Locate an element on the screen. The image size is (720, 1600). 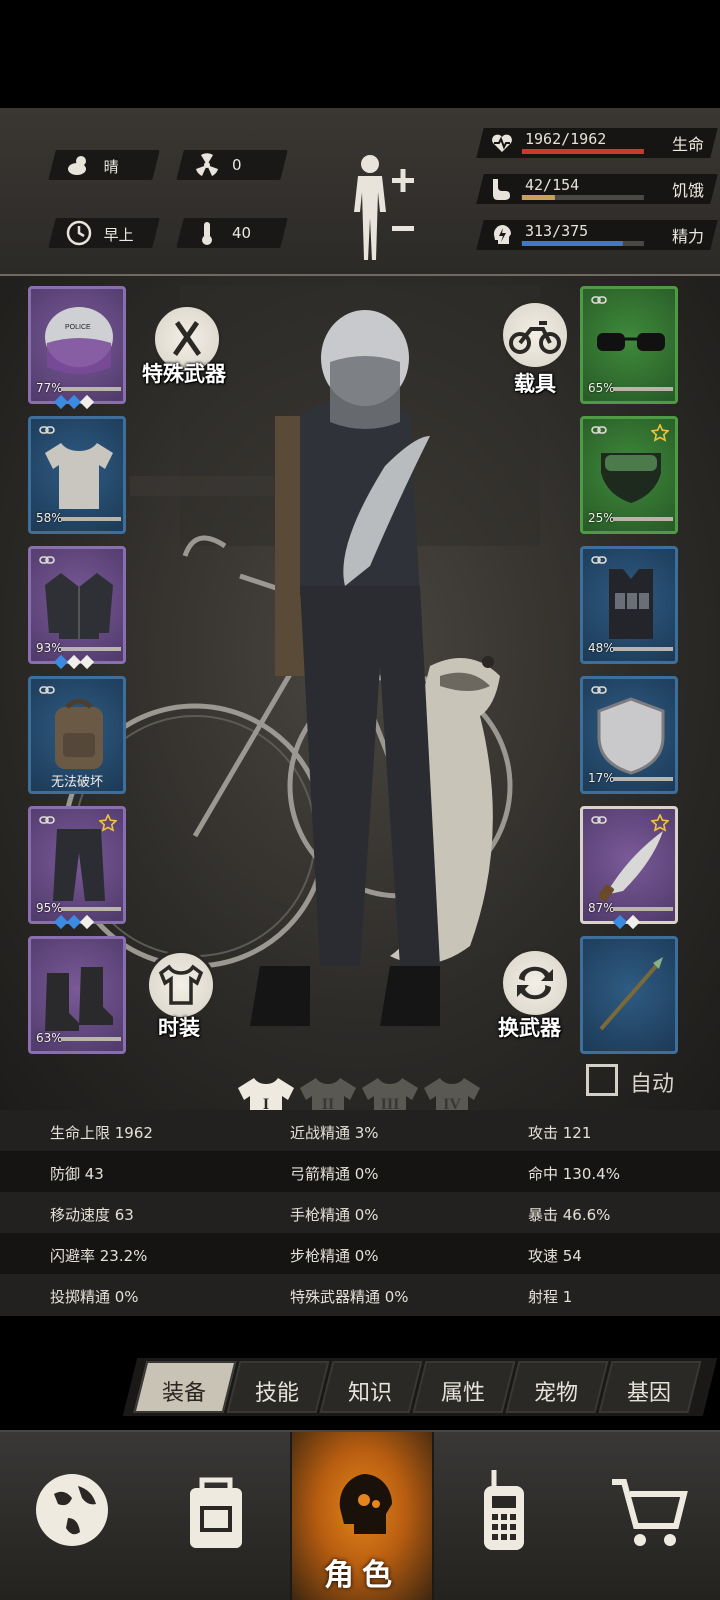
swap-arrows-icon is located at coordinates (535, 983).